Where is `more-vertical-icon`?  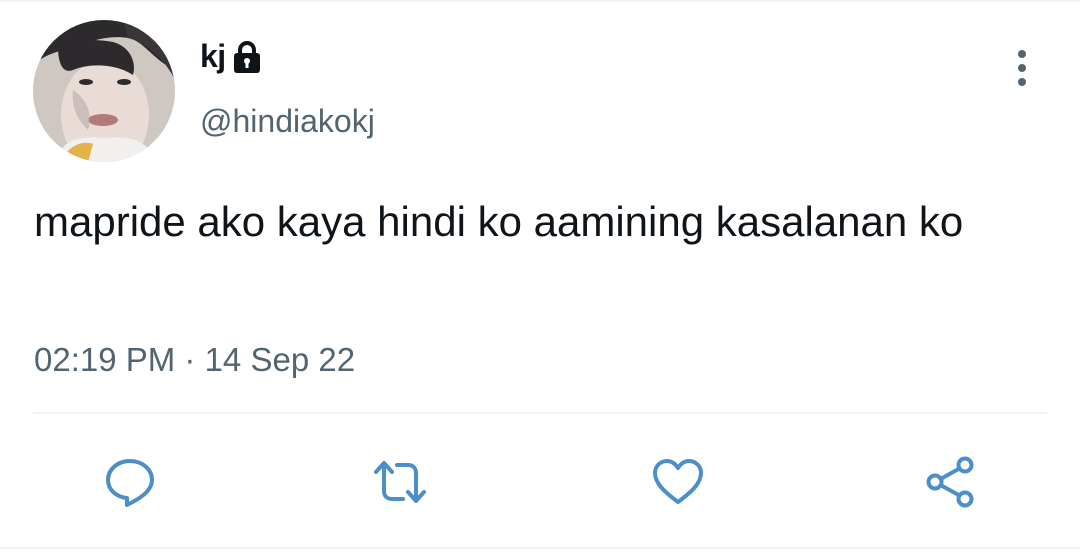 more-vertical-icon is located at coordinates (1022, 68).